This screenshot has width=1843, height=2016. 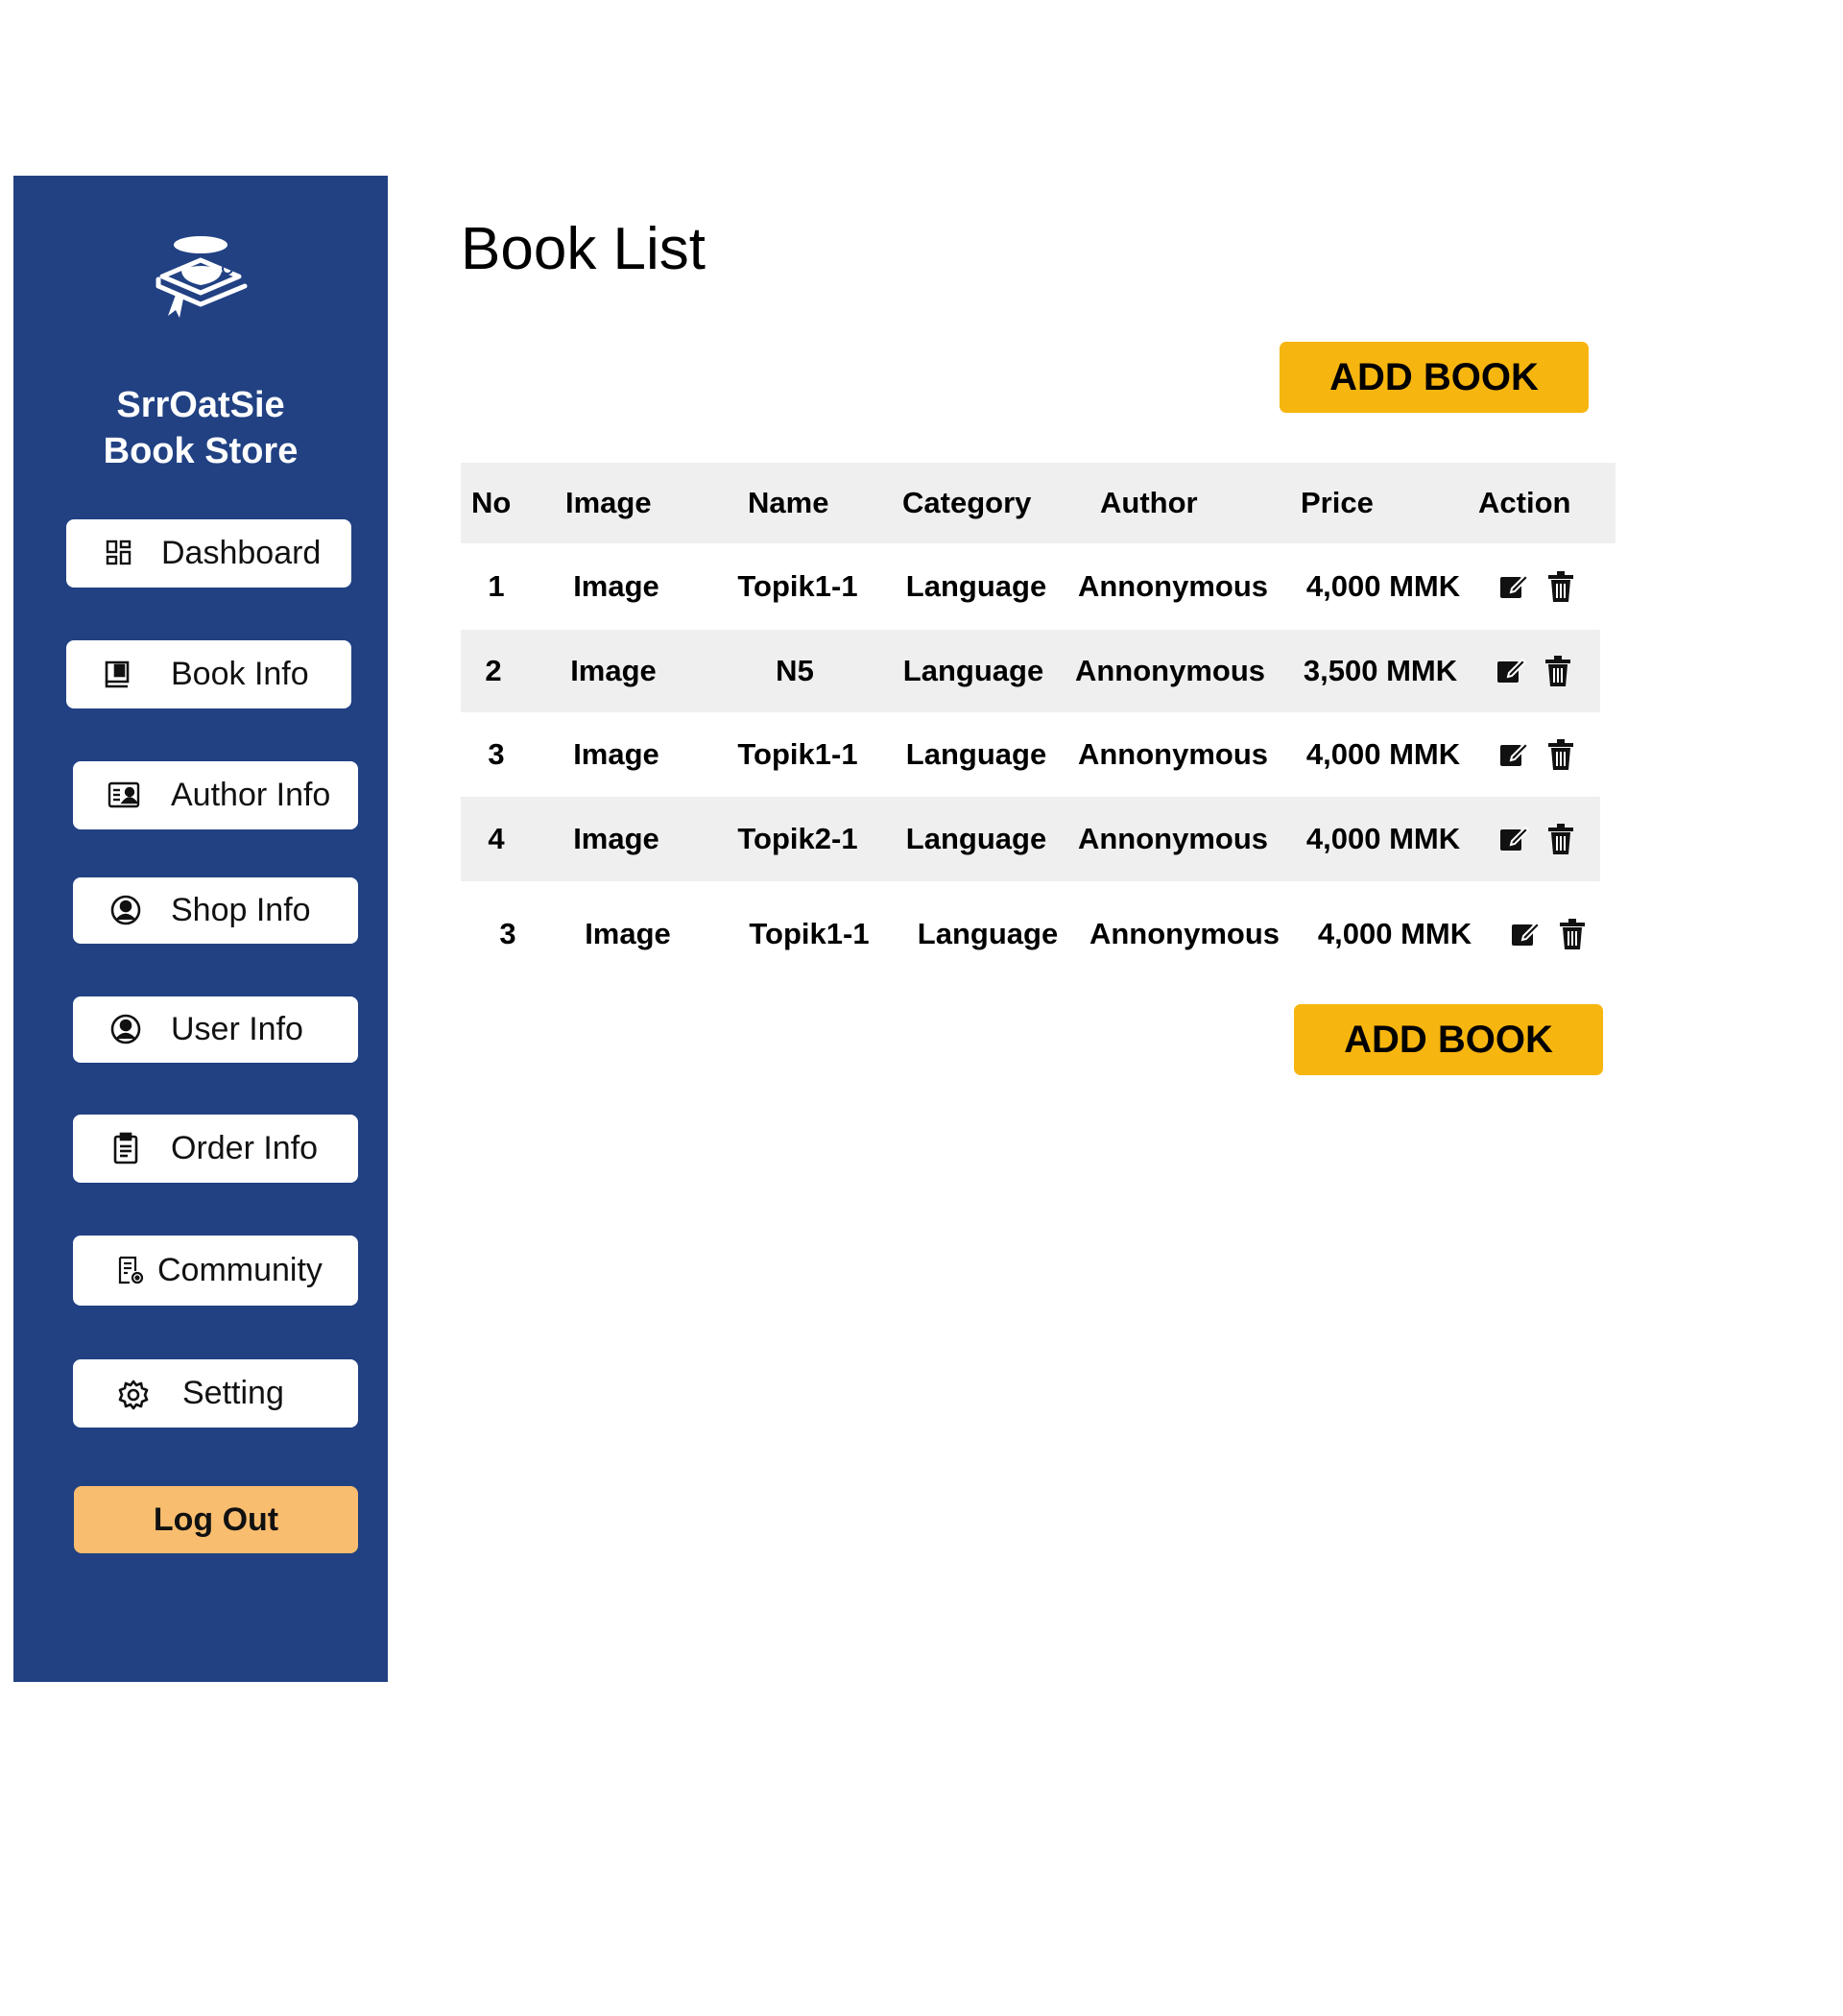 I want to click on sidebar-item-dashboard: Dashboard, so click(x=208, y=553).